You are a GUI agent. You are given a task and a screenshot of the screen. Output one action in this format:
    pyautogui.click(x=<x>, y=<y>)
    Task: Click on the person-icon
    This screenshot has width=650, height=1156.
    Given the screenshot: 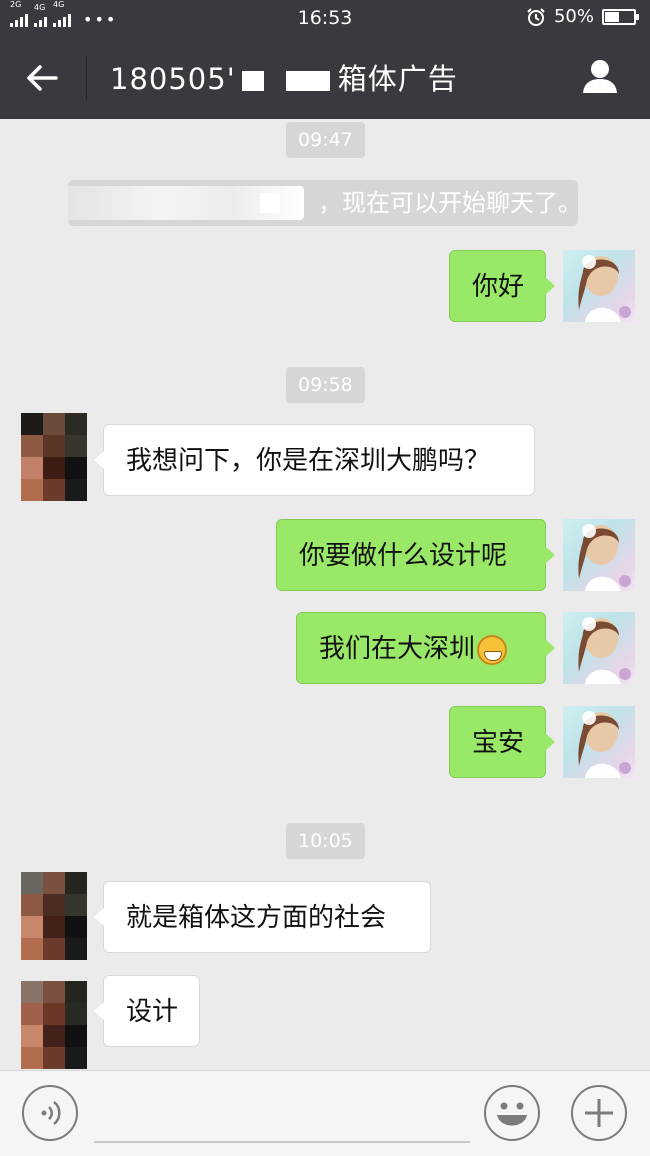 What is the action you would take?
    pyautogui.click(x=600, y=76)
    